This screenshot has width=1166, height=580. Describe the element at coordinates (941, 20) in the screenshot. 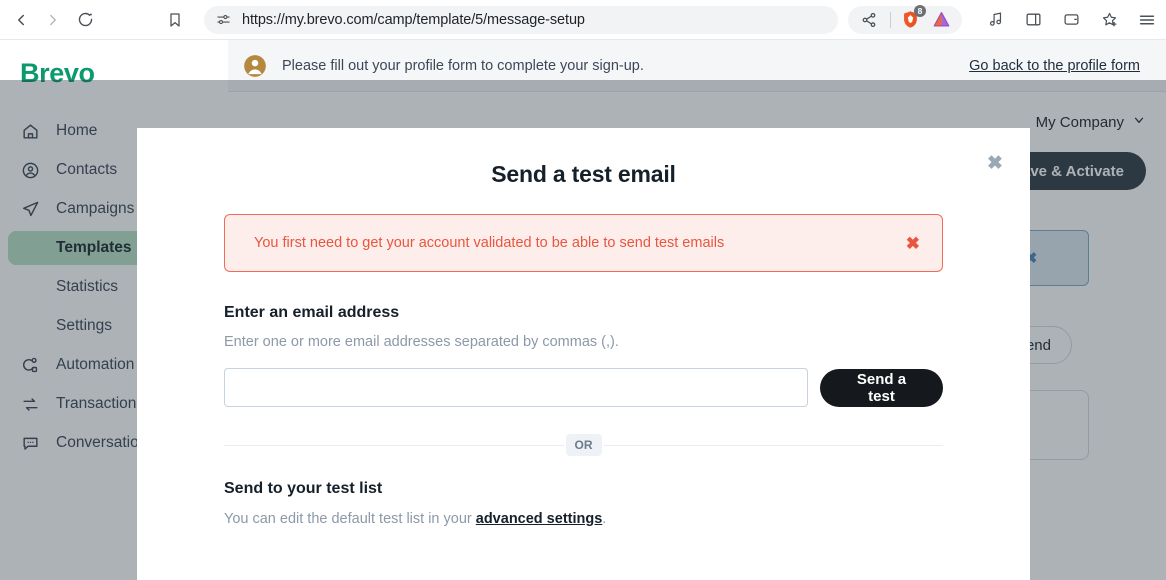

I see `bat-rewards-icon` at that location.